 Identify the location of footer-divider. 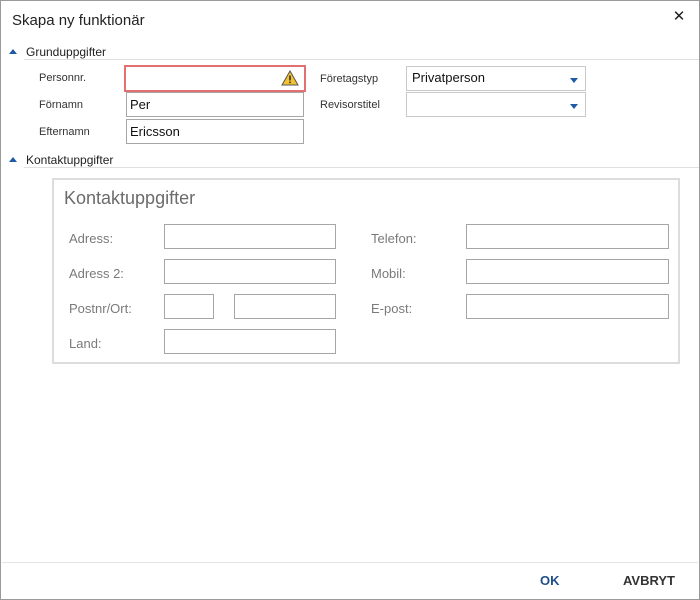
(350, 562).